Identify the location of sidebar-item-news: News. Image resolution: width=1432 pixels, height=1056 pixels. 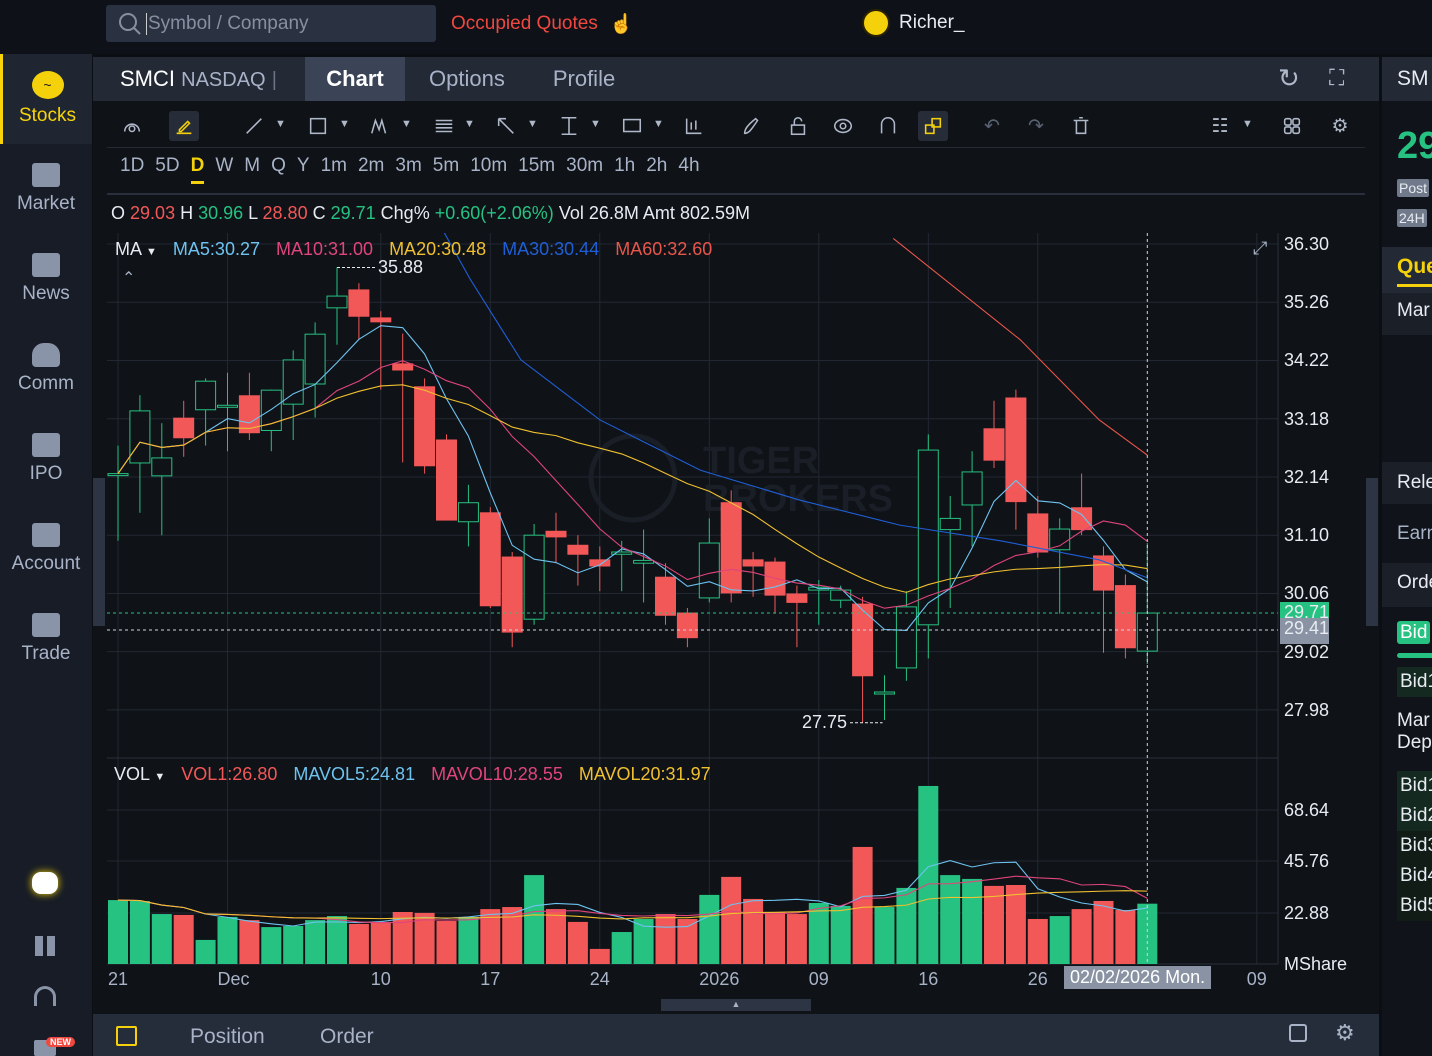
(46, 279).